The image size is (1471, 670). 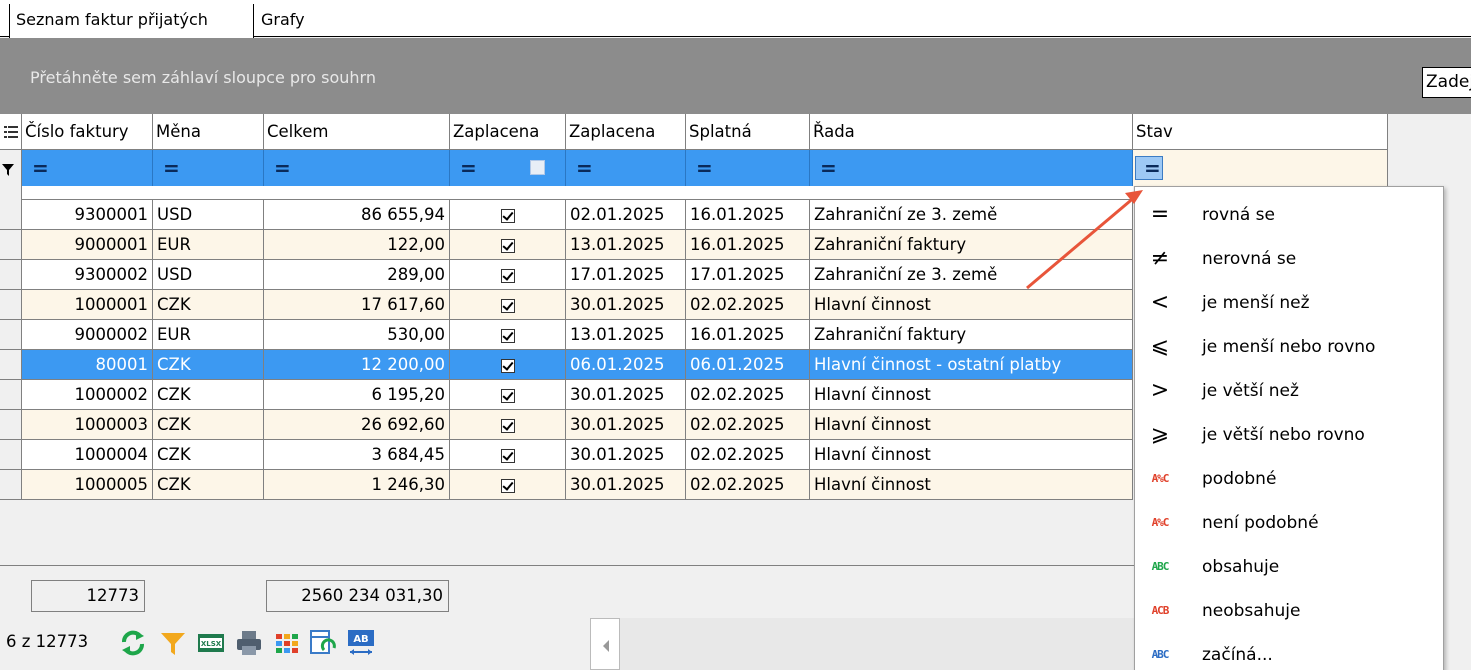 What do you see at coordinates (357, 335) in the screenshot?
I see `cell-total: 530,00` at bounding box center [357, 335].